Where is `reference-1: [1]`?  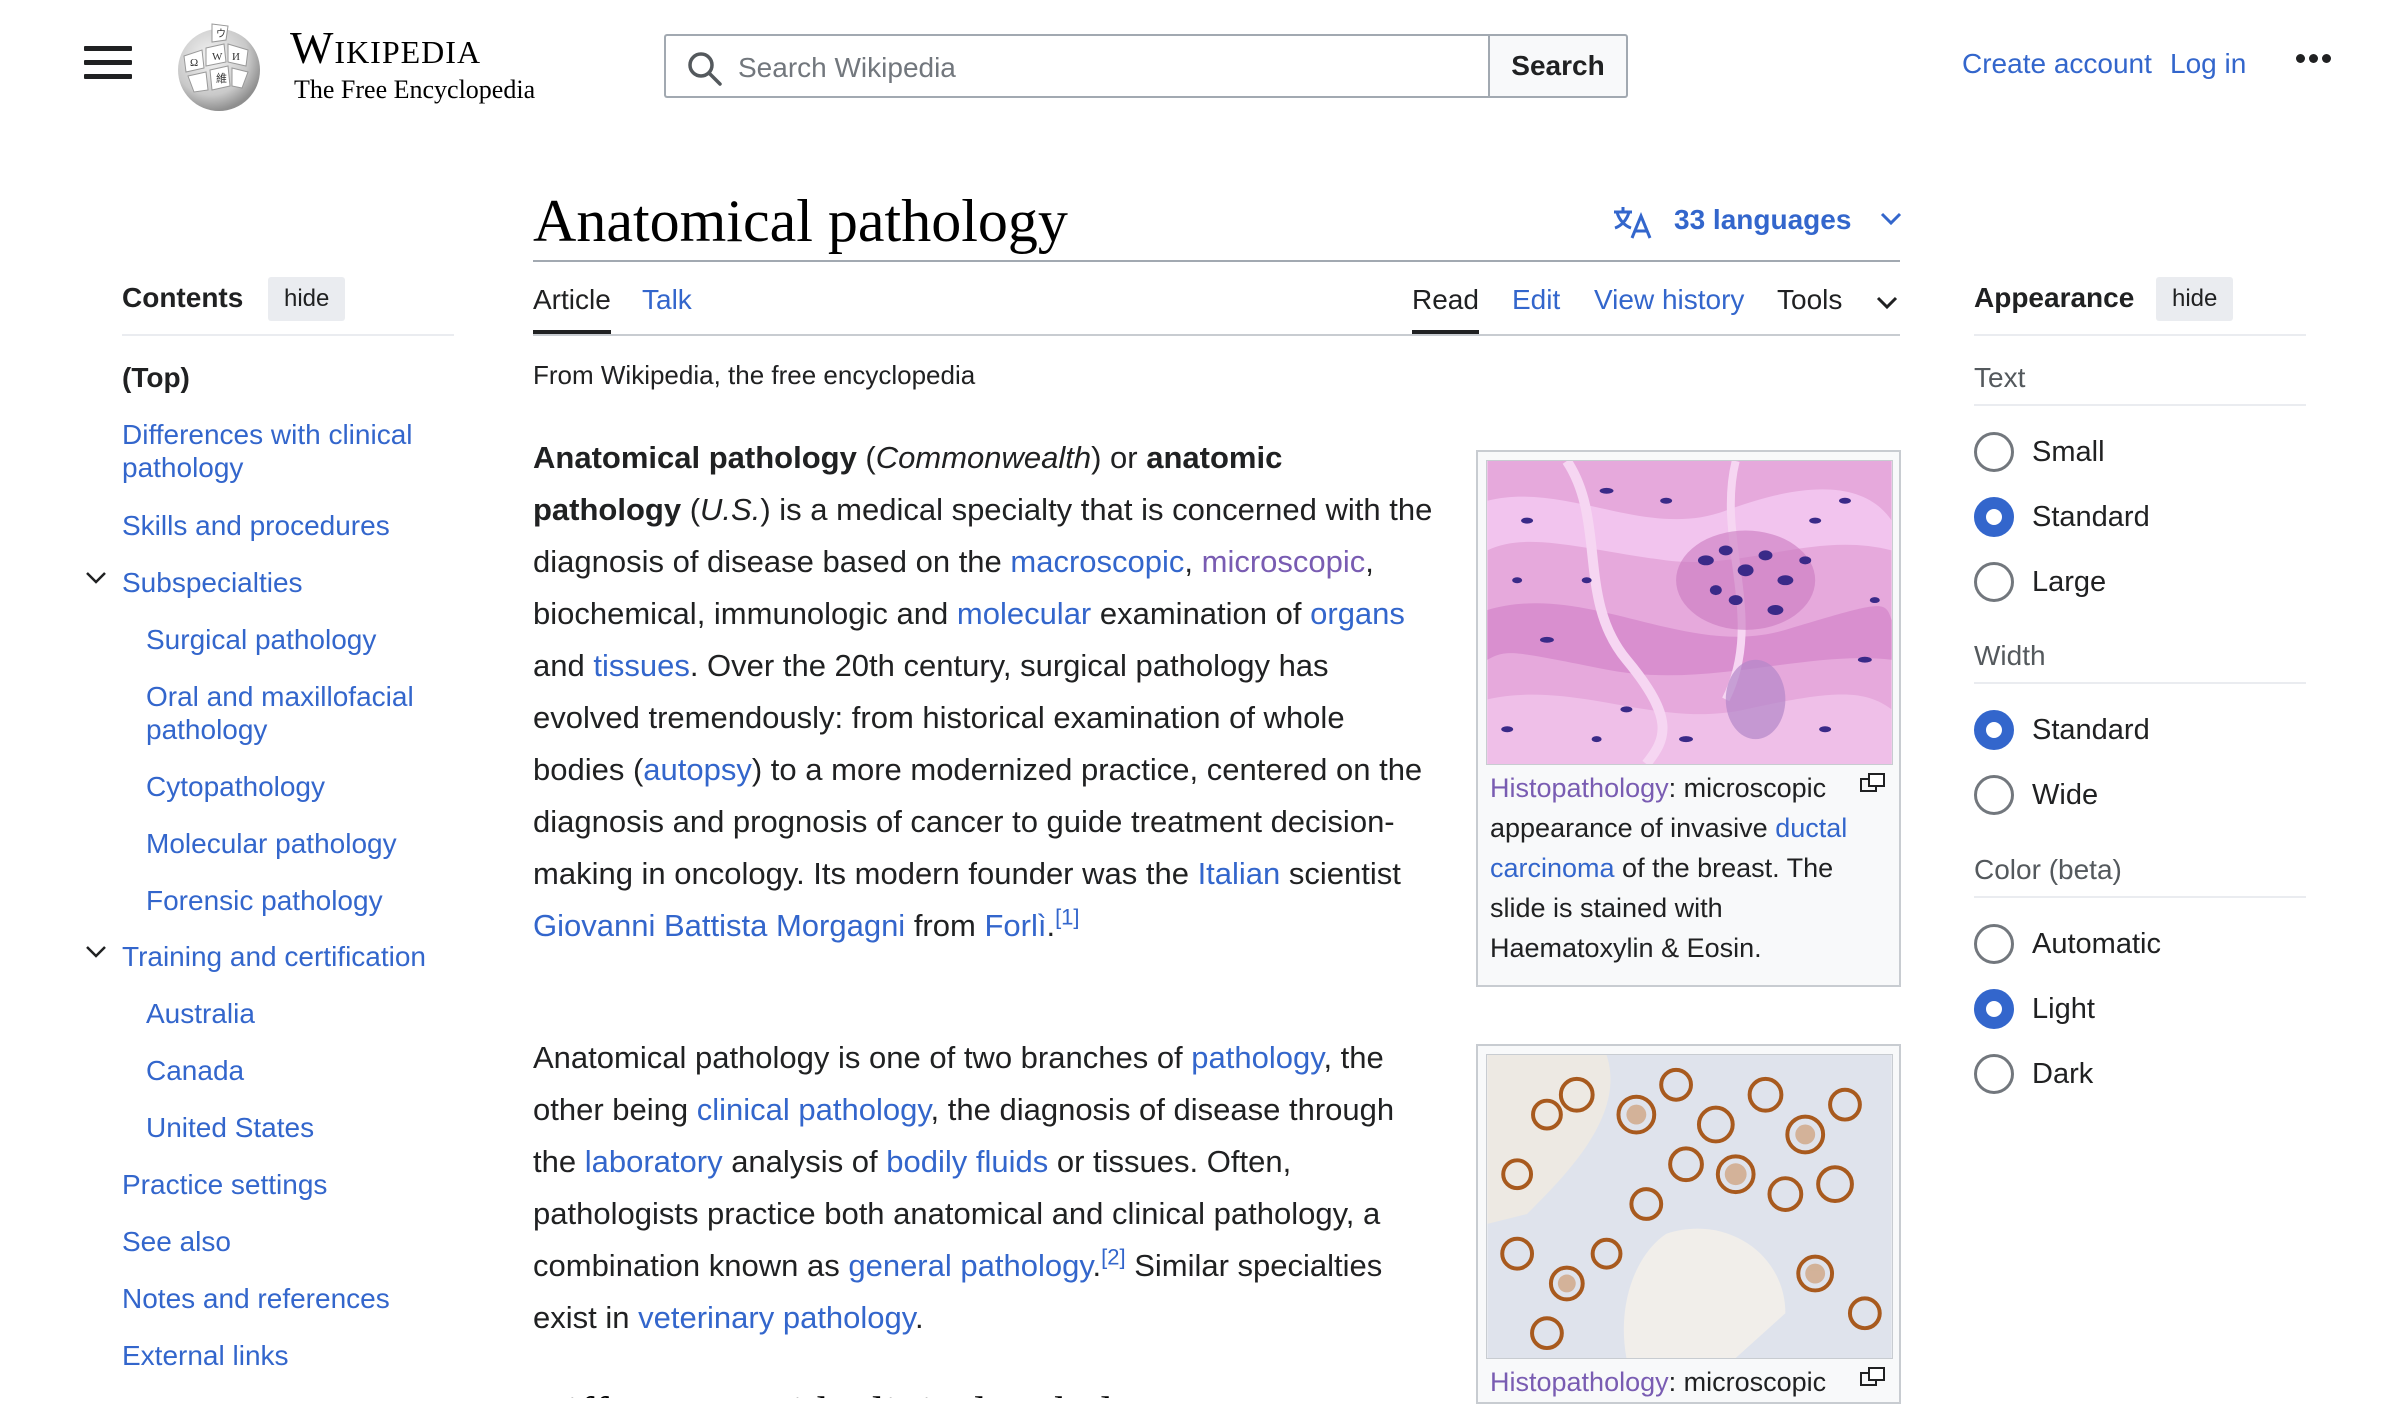
reference-1: [1] is located at coordinates (1067, 917).